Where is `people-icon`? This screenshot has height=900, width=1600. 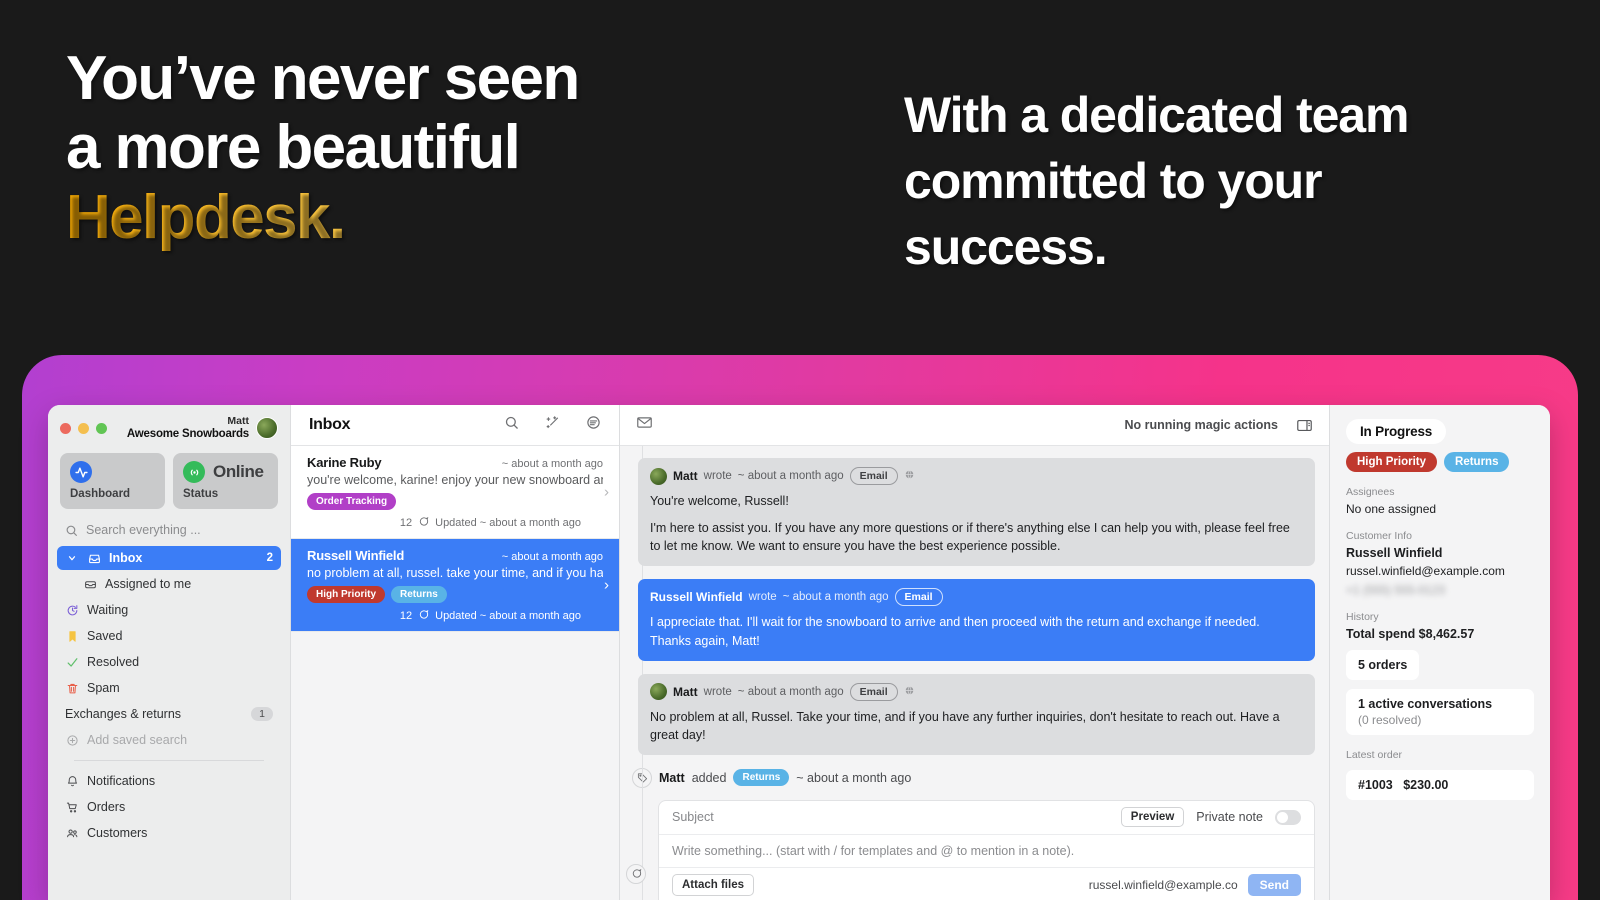 people-icon is located at coordinates (72, 833).